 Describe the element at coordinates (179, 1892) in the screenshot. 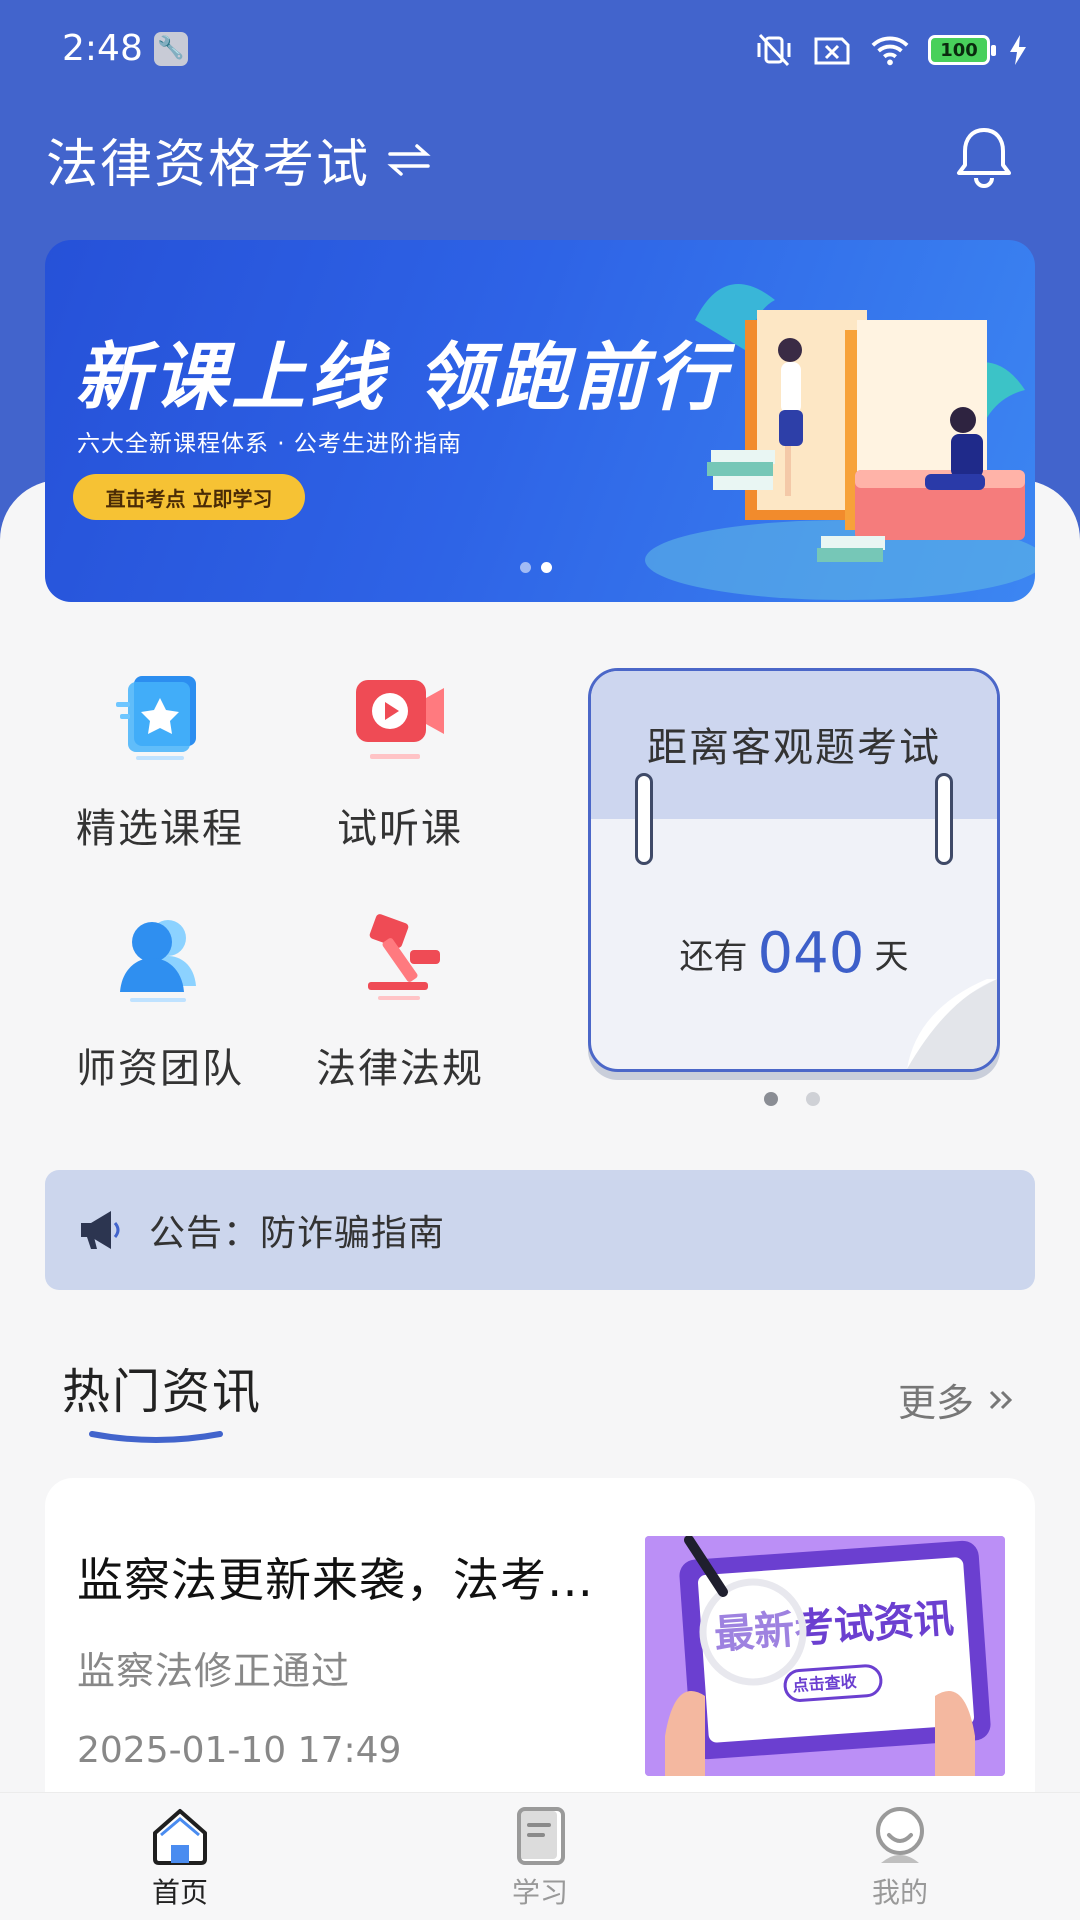

I see `tab-label: 首页` at that location.